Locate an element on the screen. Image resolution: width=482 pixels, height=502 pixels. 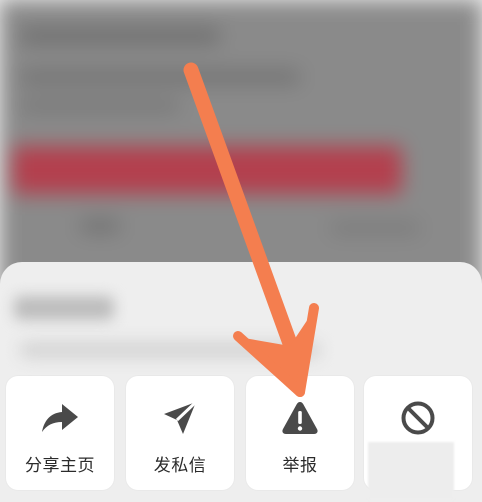
send-message-icon is located at coordinates (180, 418).